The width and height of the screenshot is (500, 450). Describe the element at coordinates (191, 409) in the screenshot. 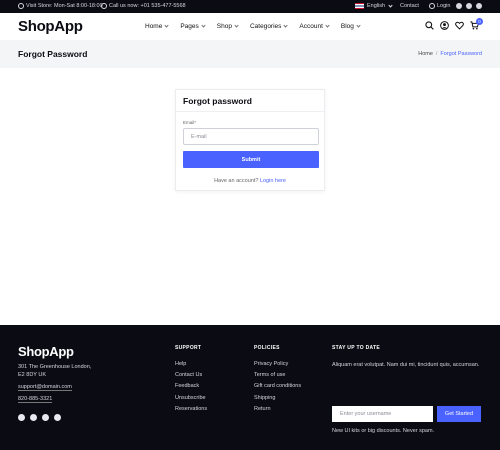

I see `footer-link-reservations: Reservations` at that location.